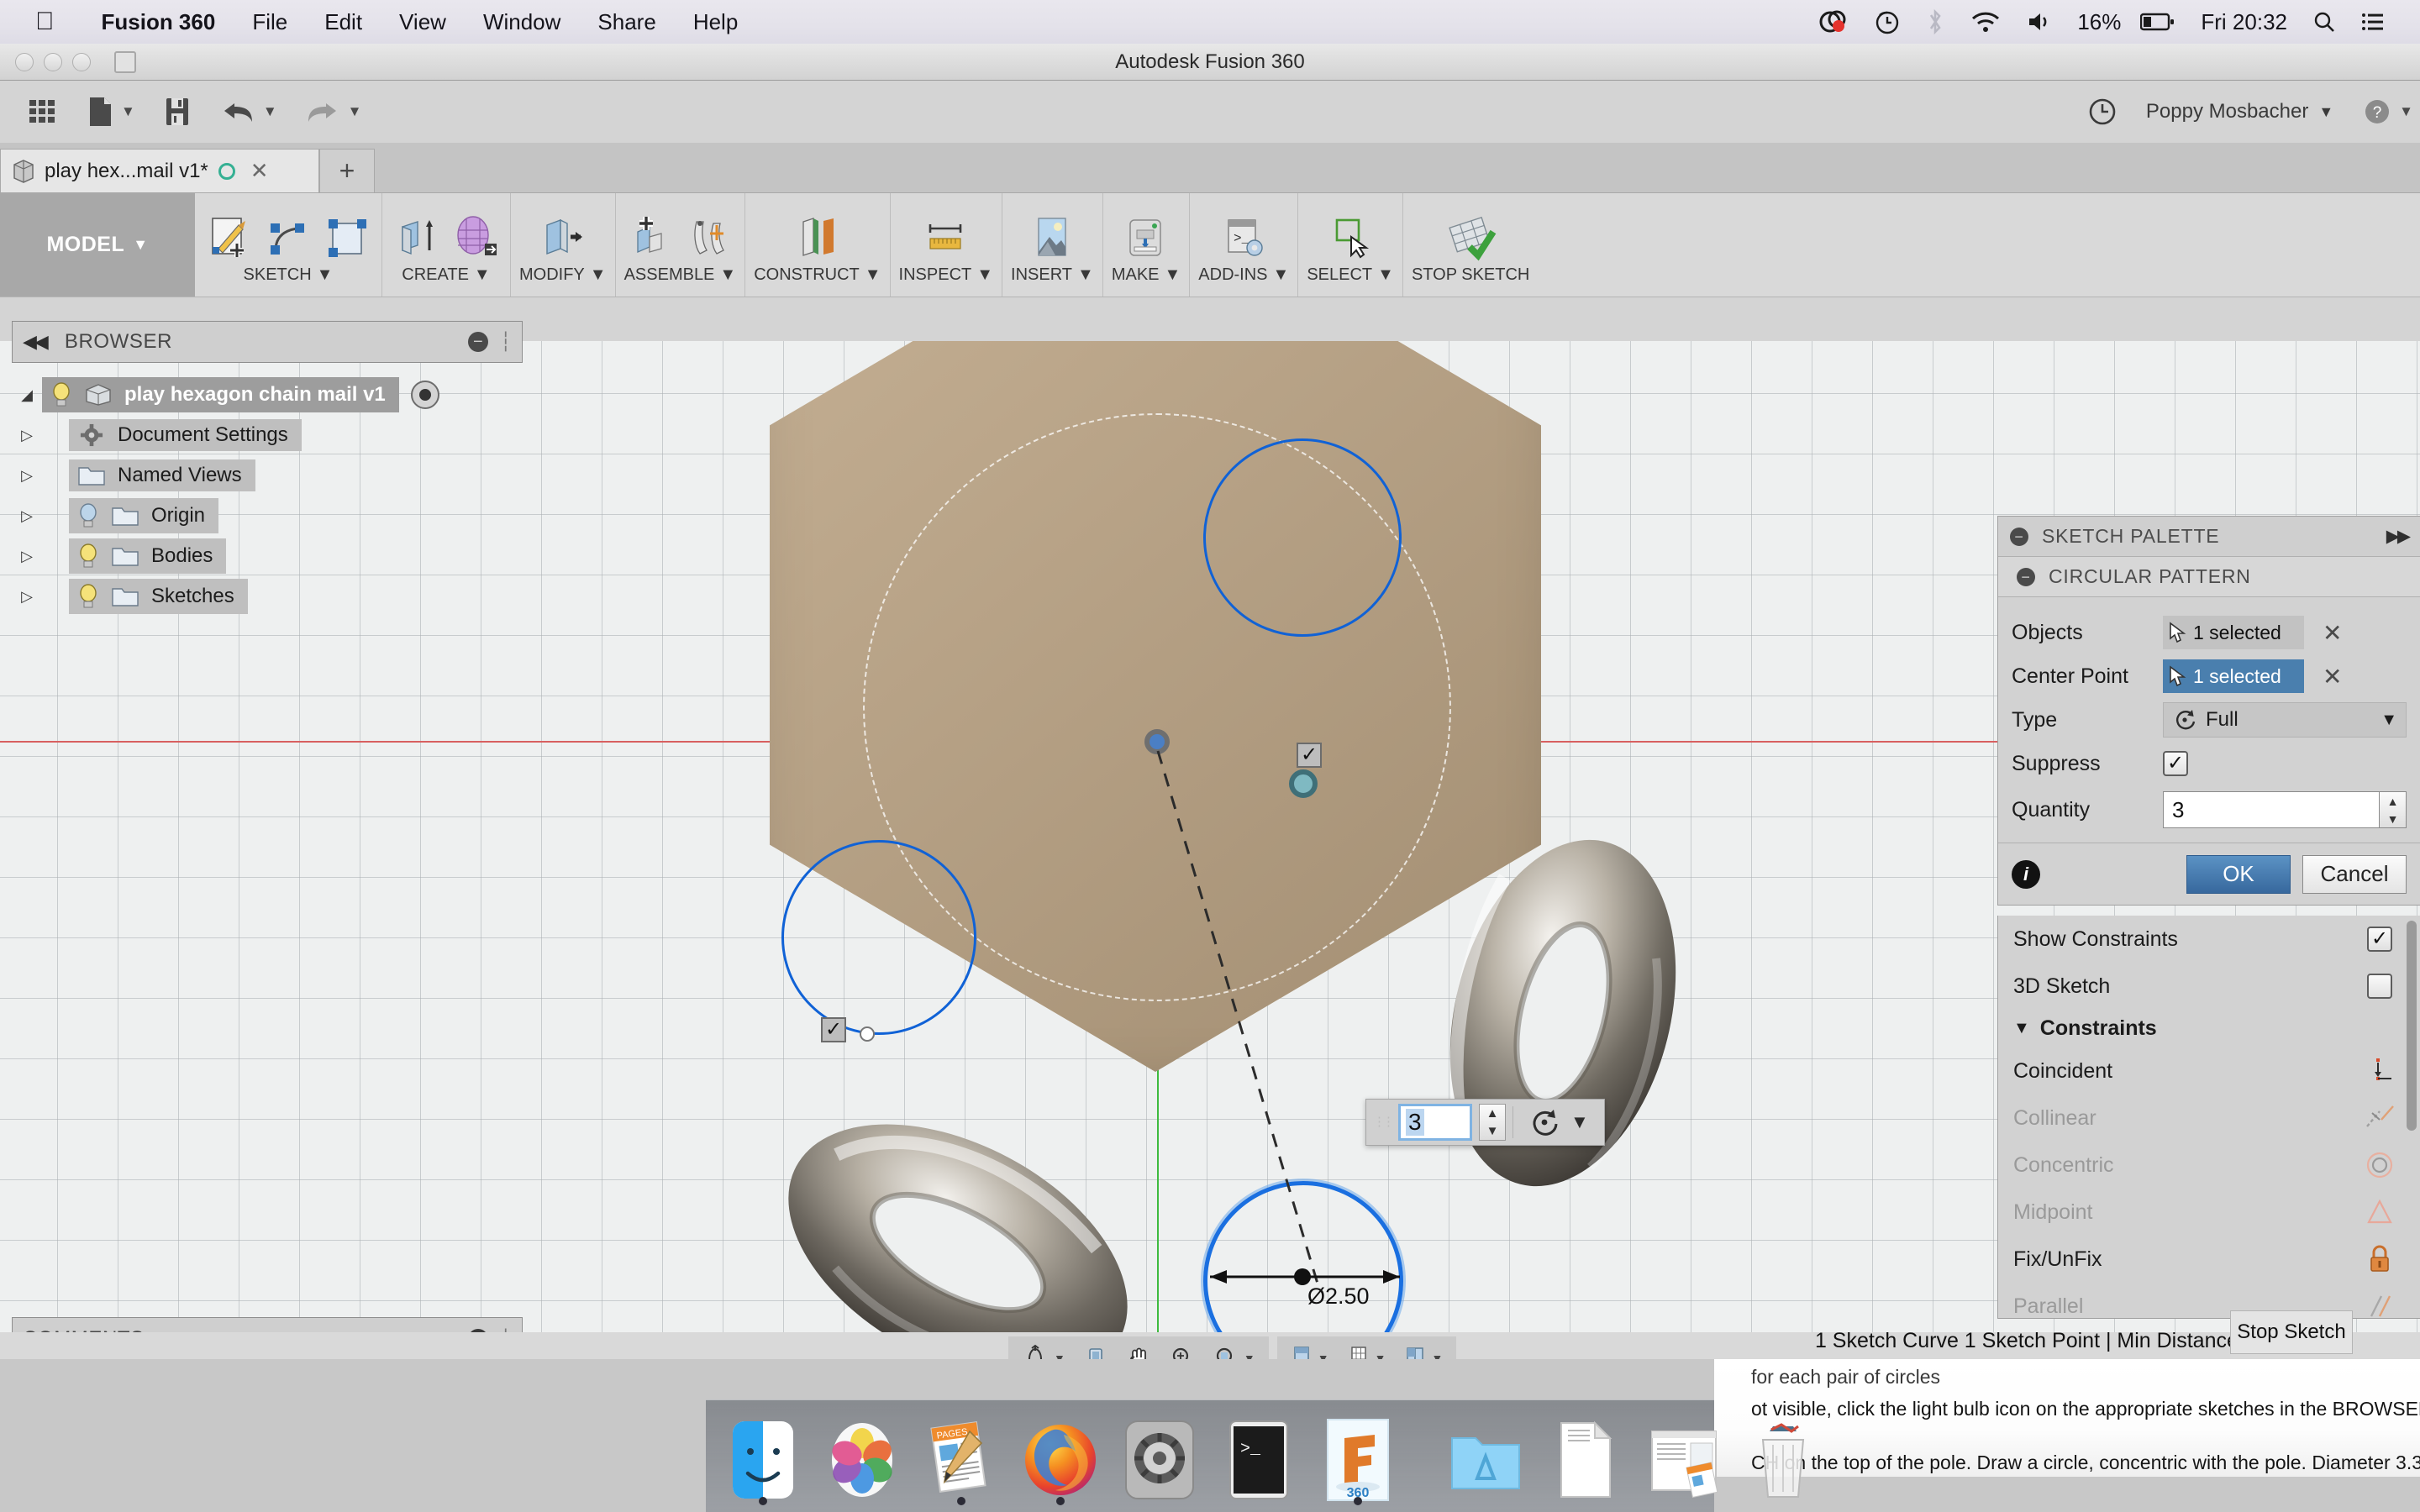  What do you see at coordinates (1887, 21) in the screenshot?
I see `time-machine-icon` at bounding box center [1887, 21].